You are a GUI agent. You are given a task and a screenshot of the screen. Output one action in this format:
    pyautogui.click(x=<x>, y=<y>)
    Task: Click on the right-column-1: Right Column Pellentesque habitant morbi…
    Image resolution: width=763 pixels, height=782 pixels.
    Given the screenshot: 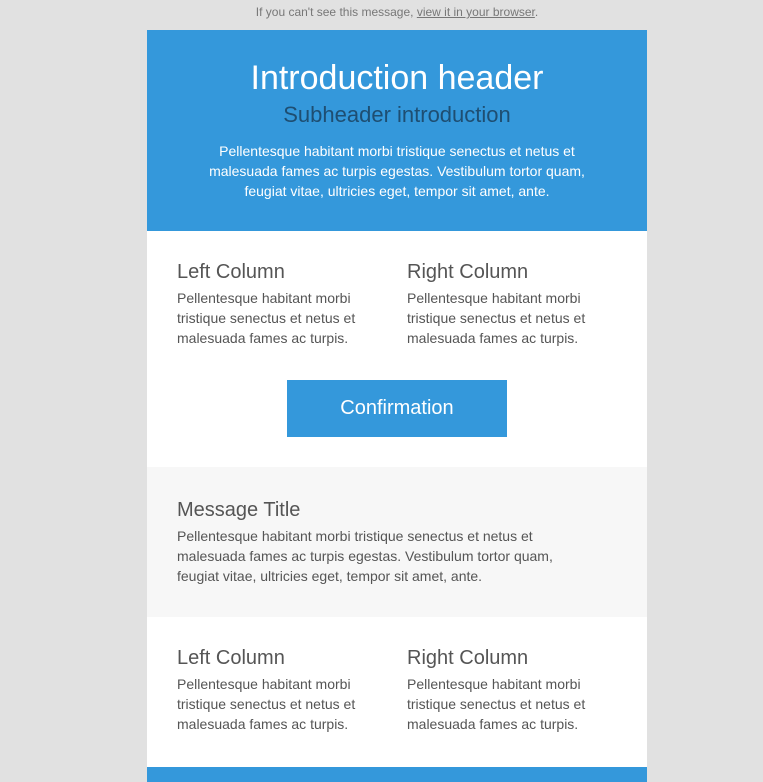 What is the action you would take?
    pyautogui.click(x=507, y=304)
    